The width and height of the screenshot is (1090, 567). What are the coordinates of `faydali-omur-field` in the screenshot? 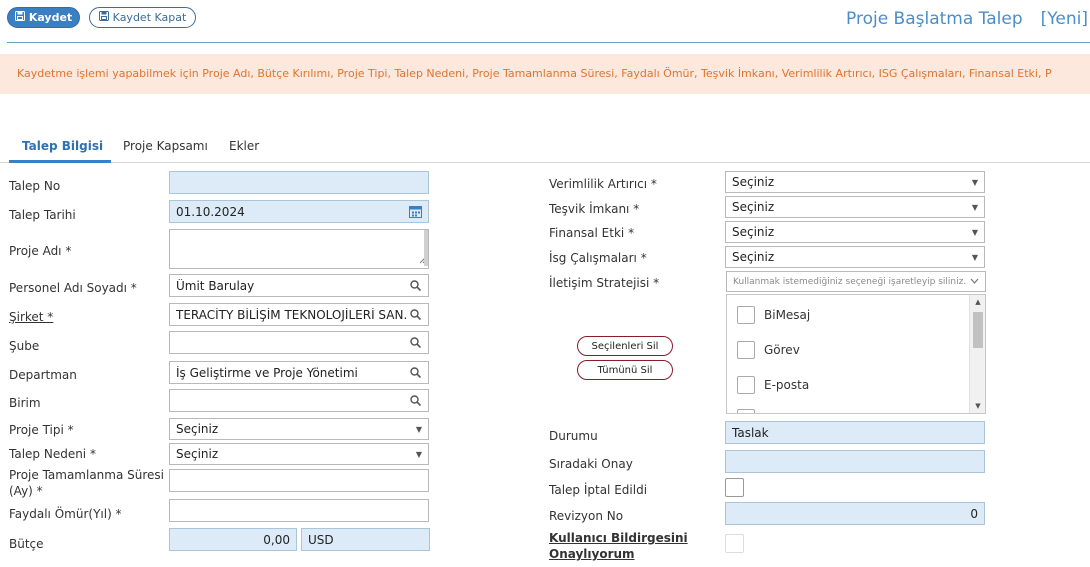 It's located at (299, 510).